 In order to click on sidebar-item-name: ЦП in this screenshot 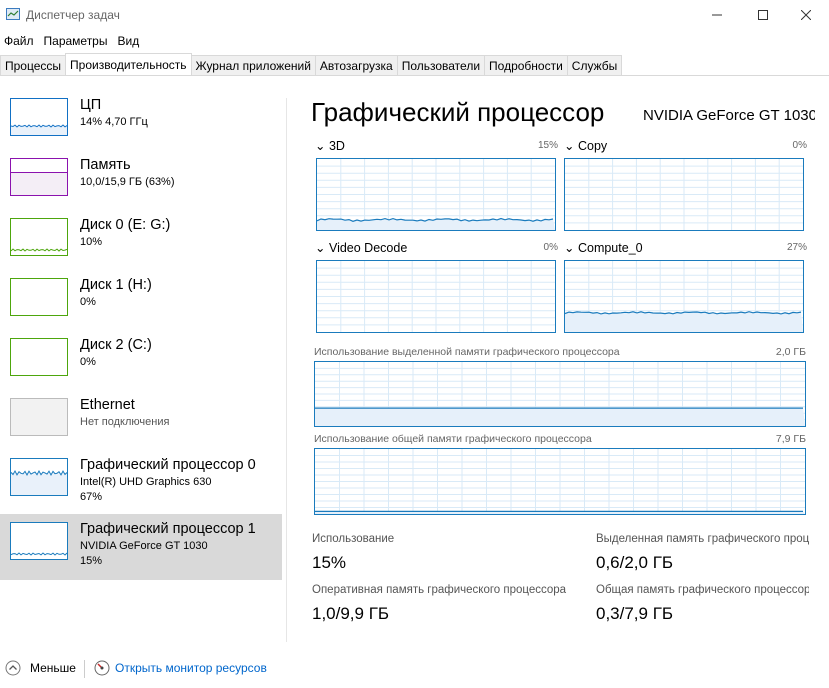, I will do `click(91, 105)`.